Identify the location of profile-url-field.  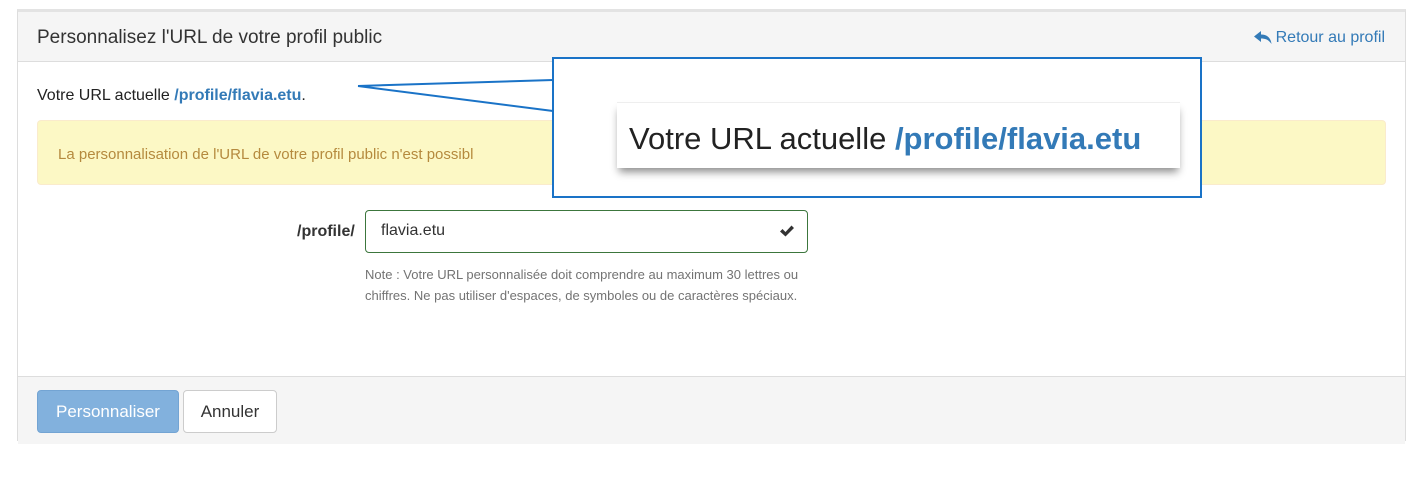
(586, 231).